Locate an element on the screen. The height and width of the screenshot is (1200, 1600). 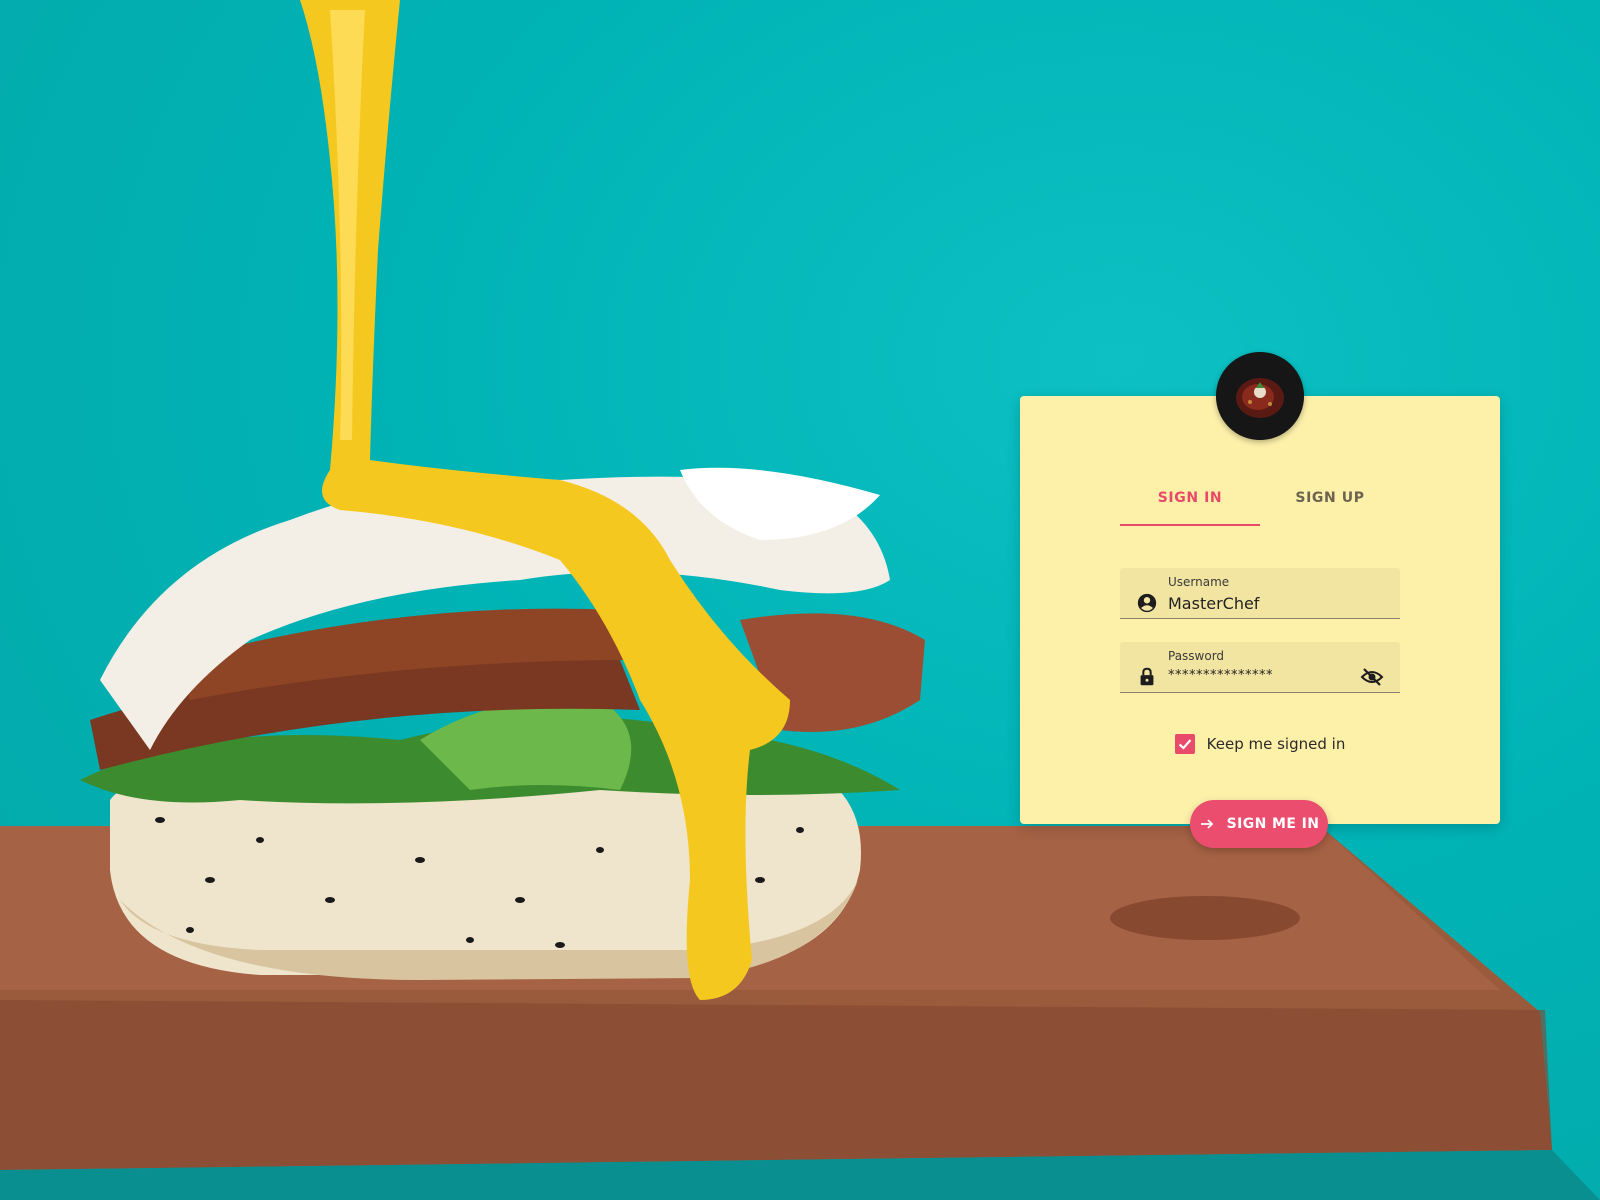
lock-icon is located at coordinates (1147, 677).